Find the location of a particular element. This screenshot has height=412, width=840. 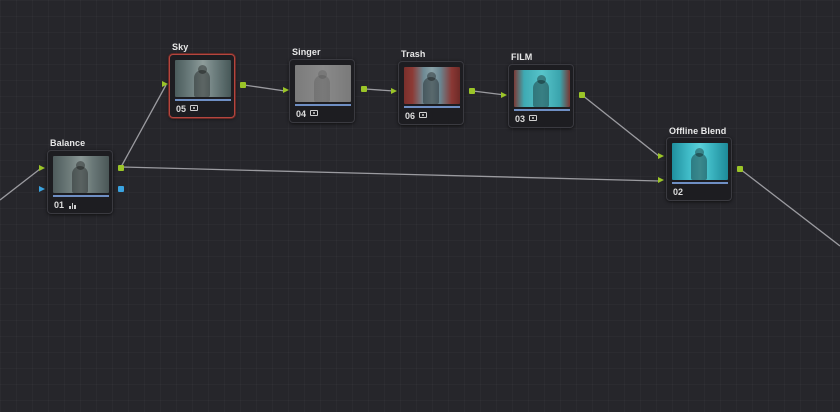

node-balance: 01 is located at coordinates (80, 182).